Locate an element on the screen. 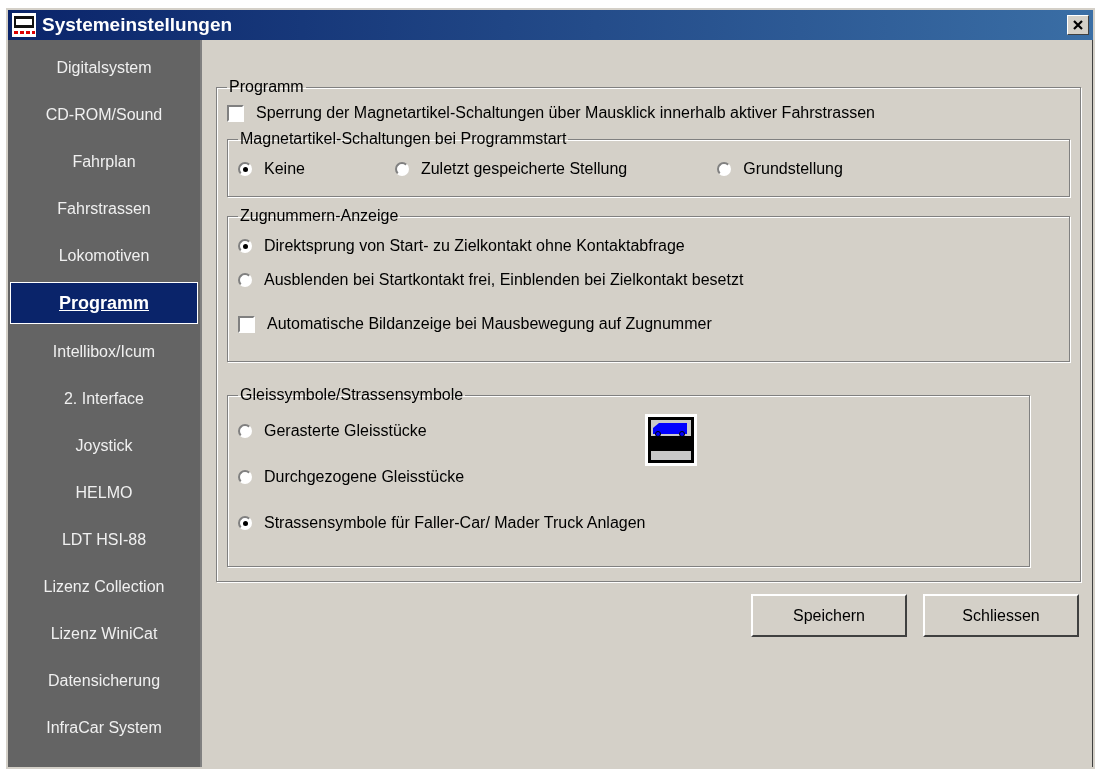  dialog-button: Speichern is located at coordinates (829, 615).